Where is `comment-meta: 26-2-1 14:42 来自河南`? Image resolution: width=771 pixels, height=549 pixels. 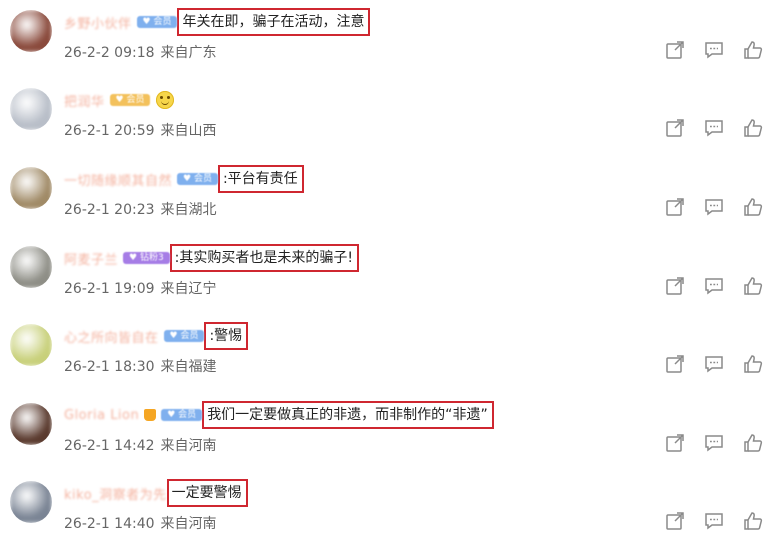 comment-meta: 26-2-1 14:42 来自河南 is located at coordinates (140, 445).